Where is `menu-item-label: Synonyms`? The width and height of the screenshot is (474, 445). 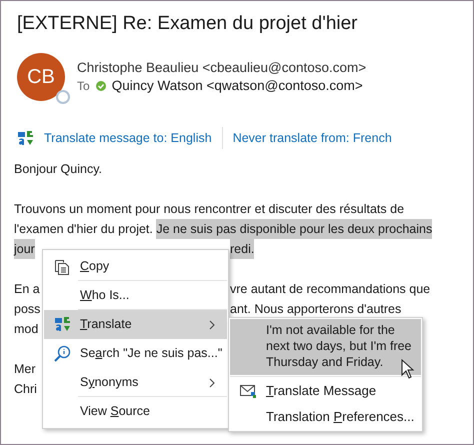 menu-item-label: Synonyms is located at coordinates (109, 382).